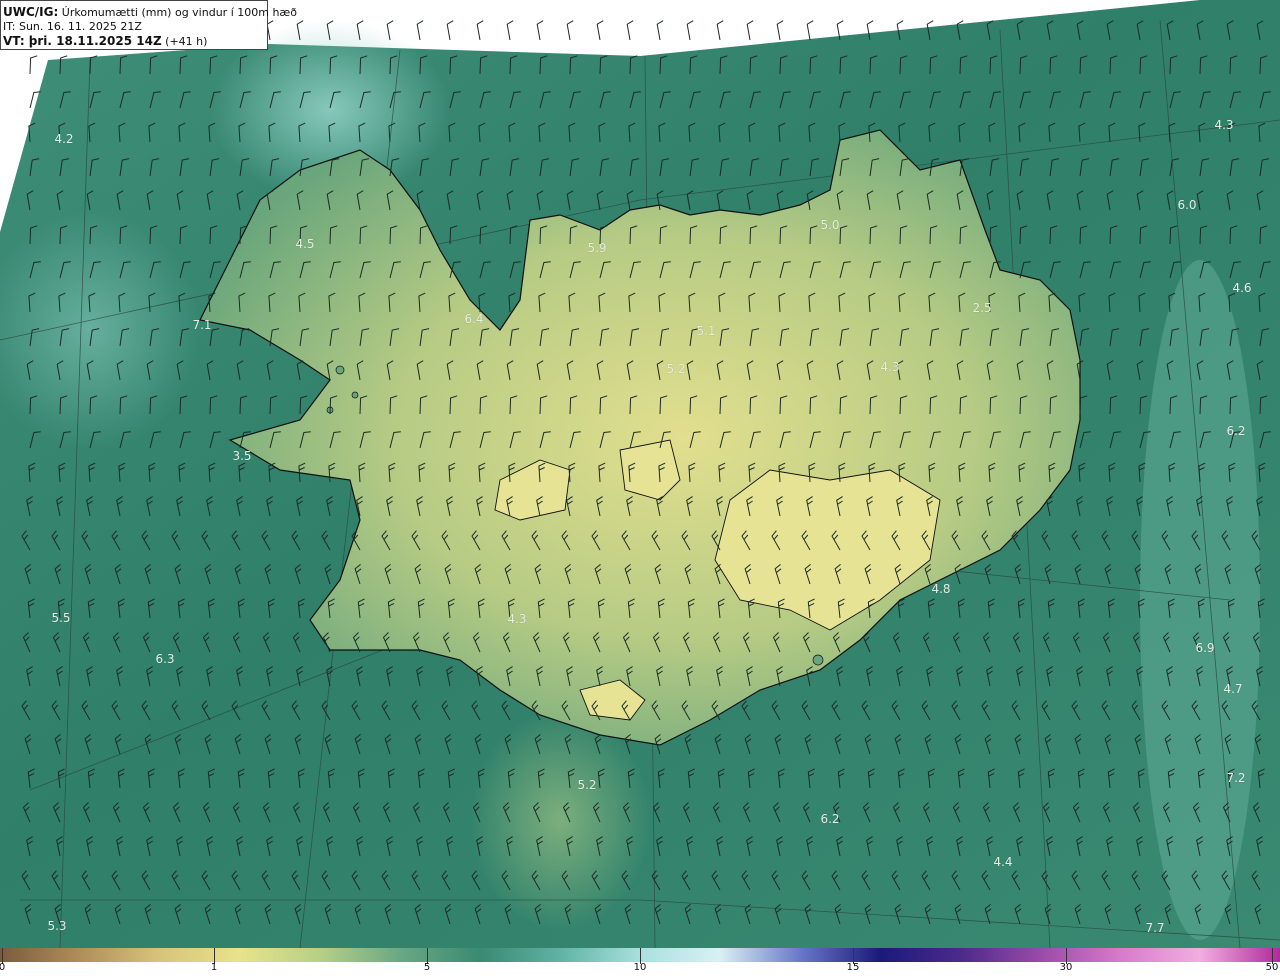 The height and width of the screenshot is (978, 1280). Describe the element at coordinates (982, 308) in the screenshot. I see `value-label: 2.5` at that location.